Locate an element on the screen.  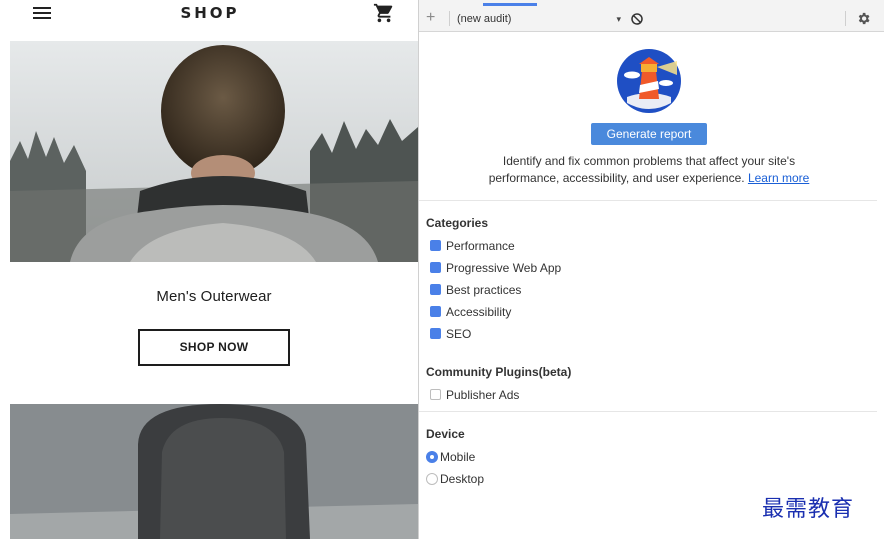
hero-image-secondary is located at coordinates (214, 471).